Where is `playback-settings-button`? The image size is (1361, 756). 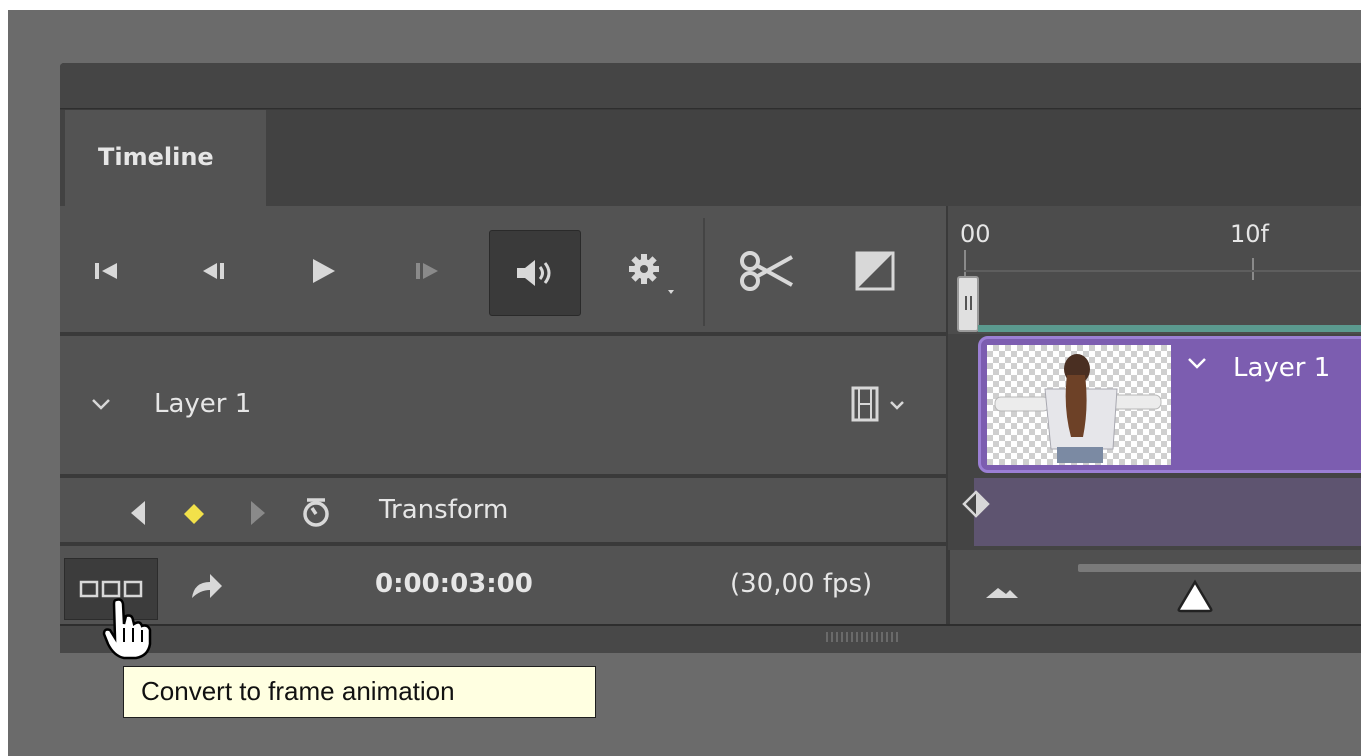 playback-settings-button is located at coordinates (651, 273).